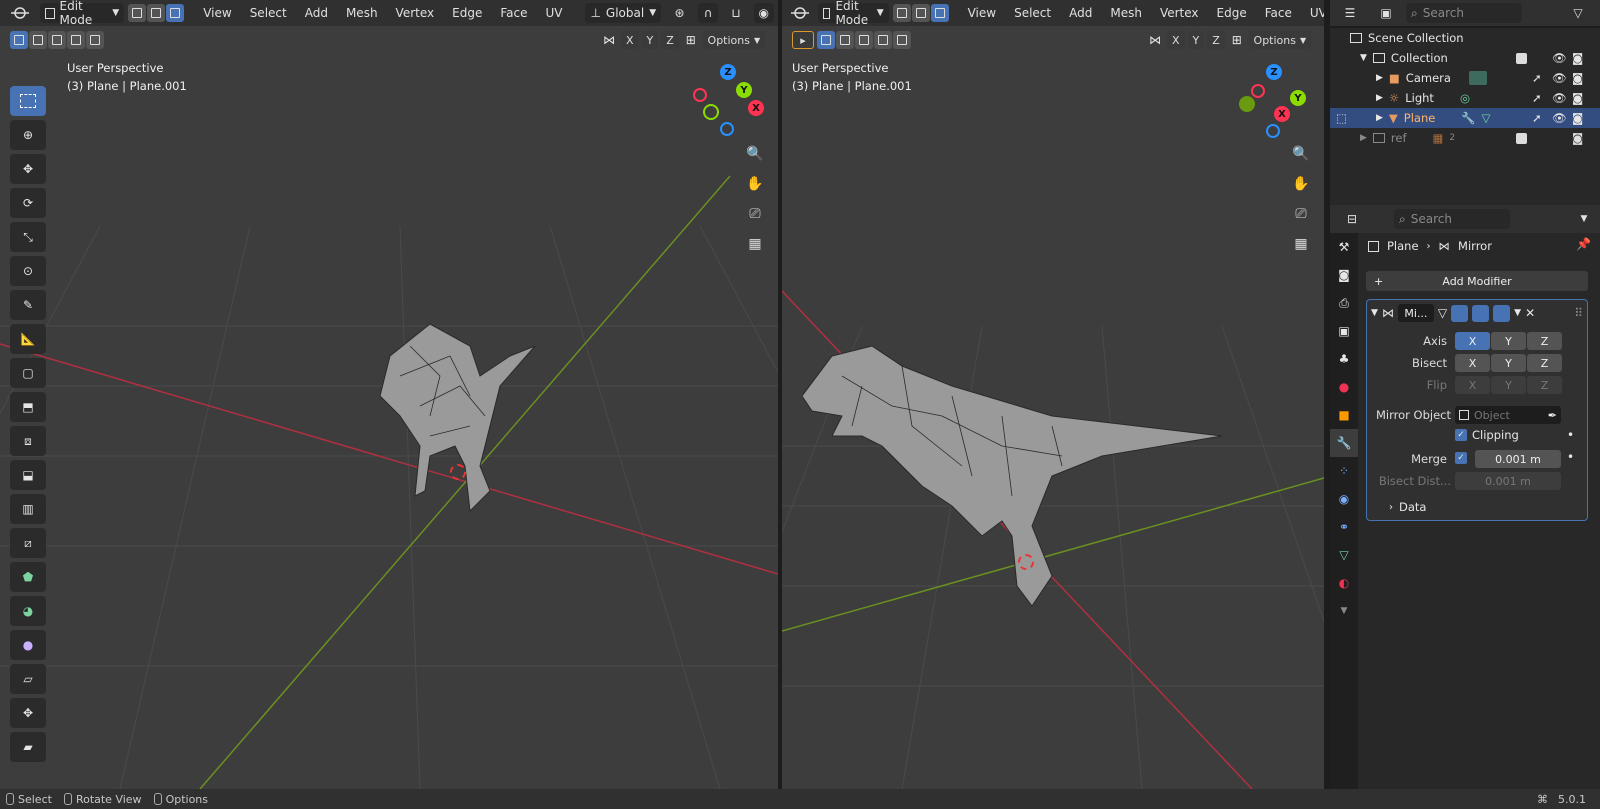 Image resolution: width=1600 pixels, height=809 pixels. I want to click on mode-dropdown: Edit Mode ▼, so click(853, 13).